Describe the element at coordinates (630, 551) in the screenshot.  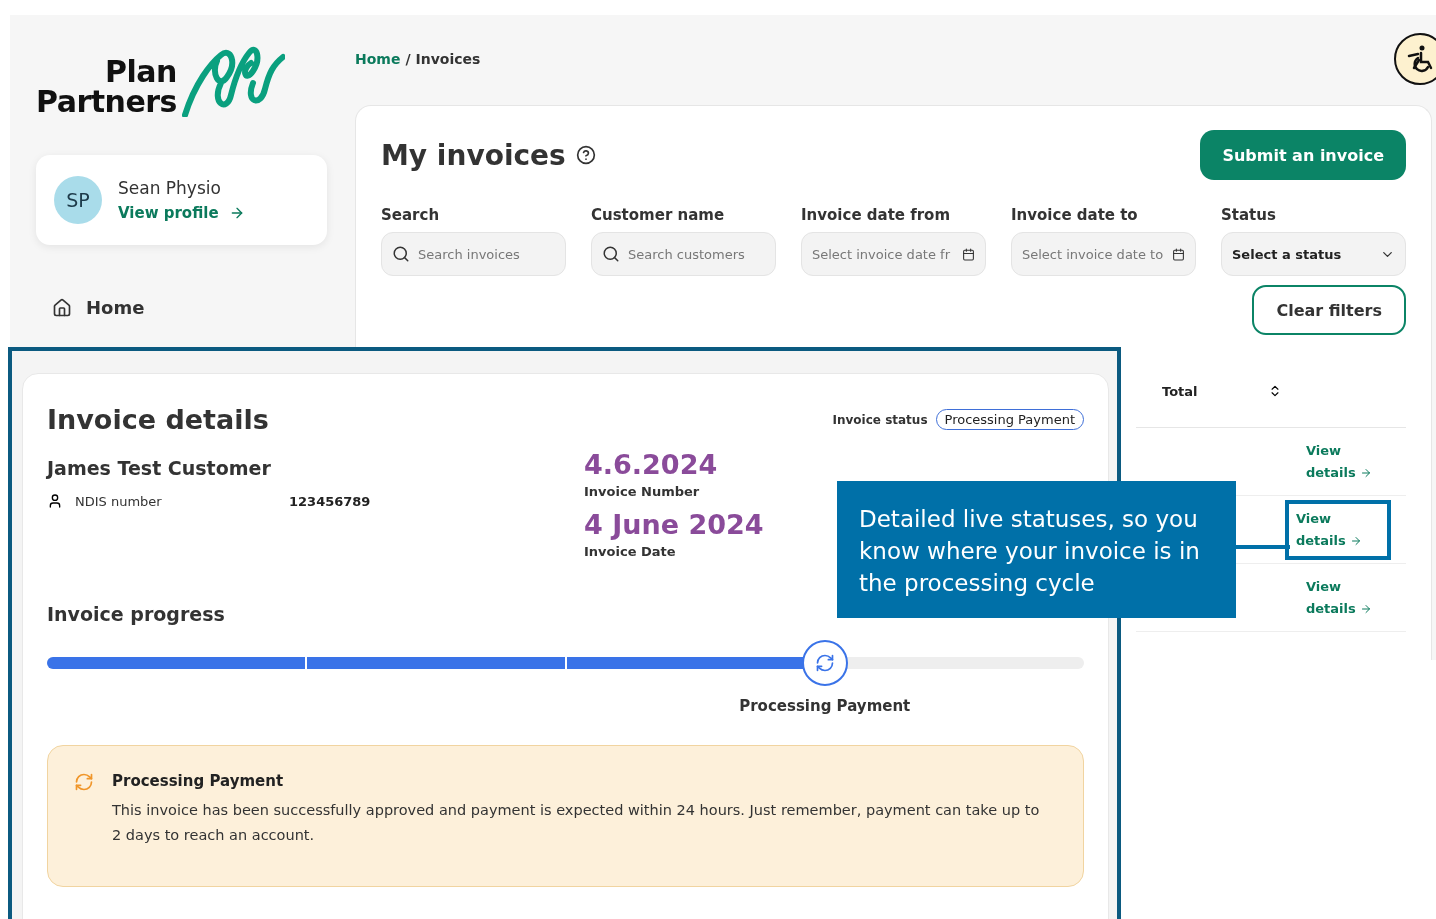
I see `invoice-date-label: Invoice Date` at that location.